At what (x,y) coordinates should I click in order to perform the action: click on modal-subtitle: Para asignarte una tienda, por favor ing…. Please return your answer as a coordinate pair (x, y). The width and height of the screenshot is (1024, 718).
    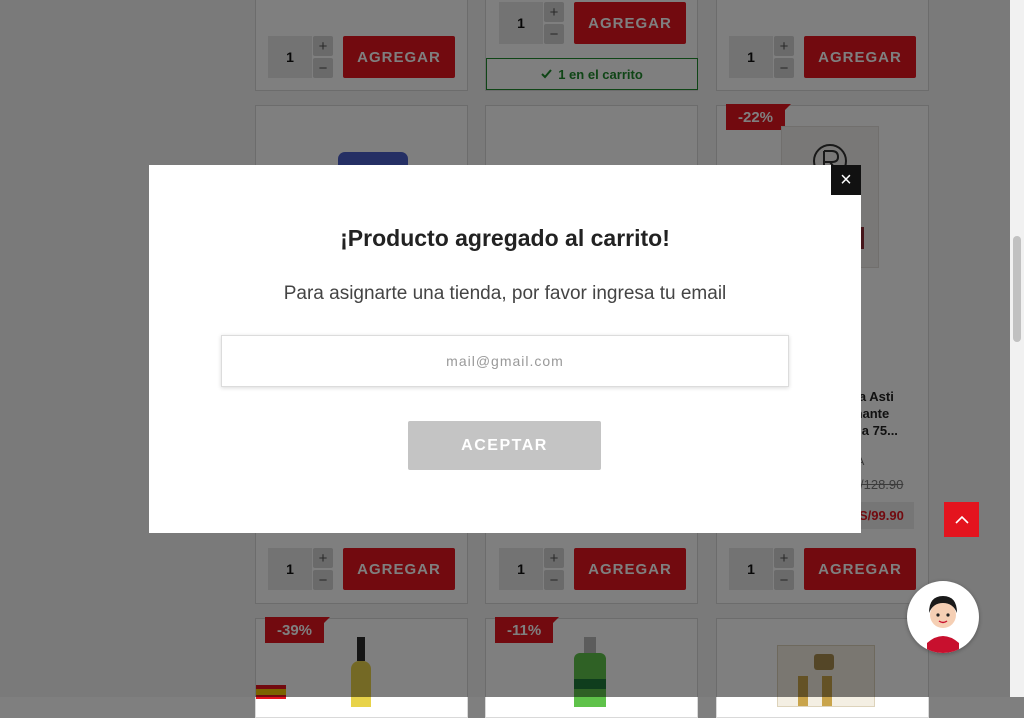
    Looking at the image, I should click on (505, 293).